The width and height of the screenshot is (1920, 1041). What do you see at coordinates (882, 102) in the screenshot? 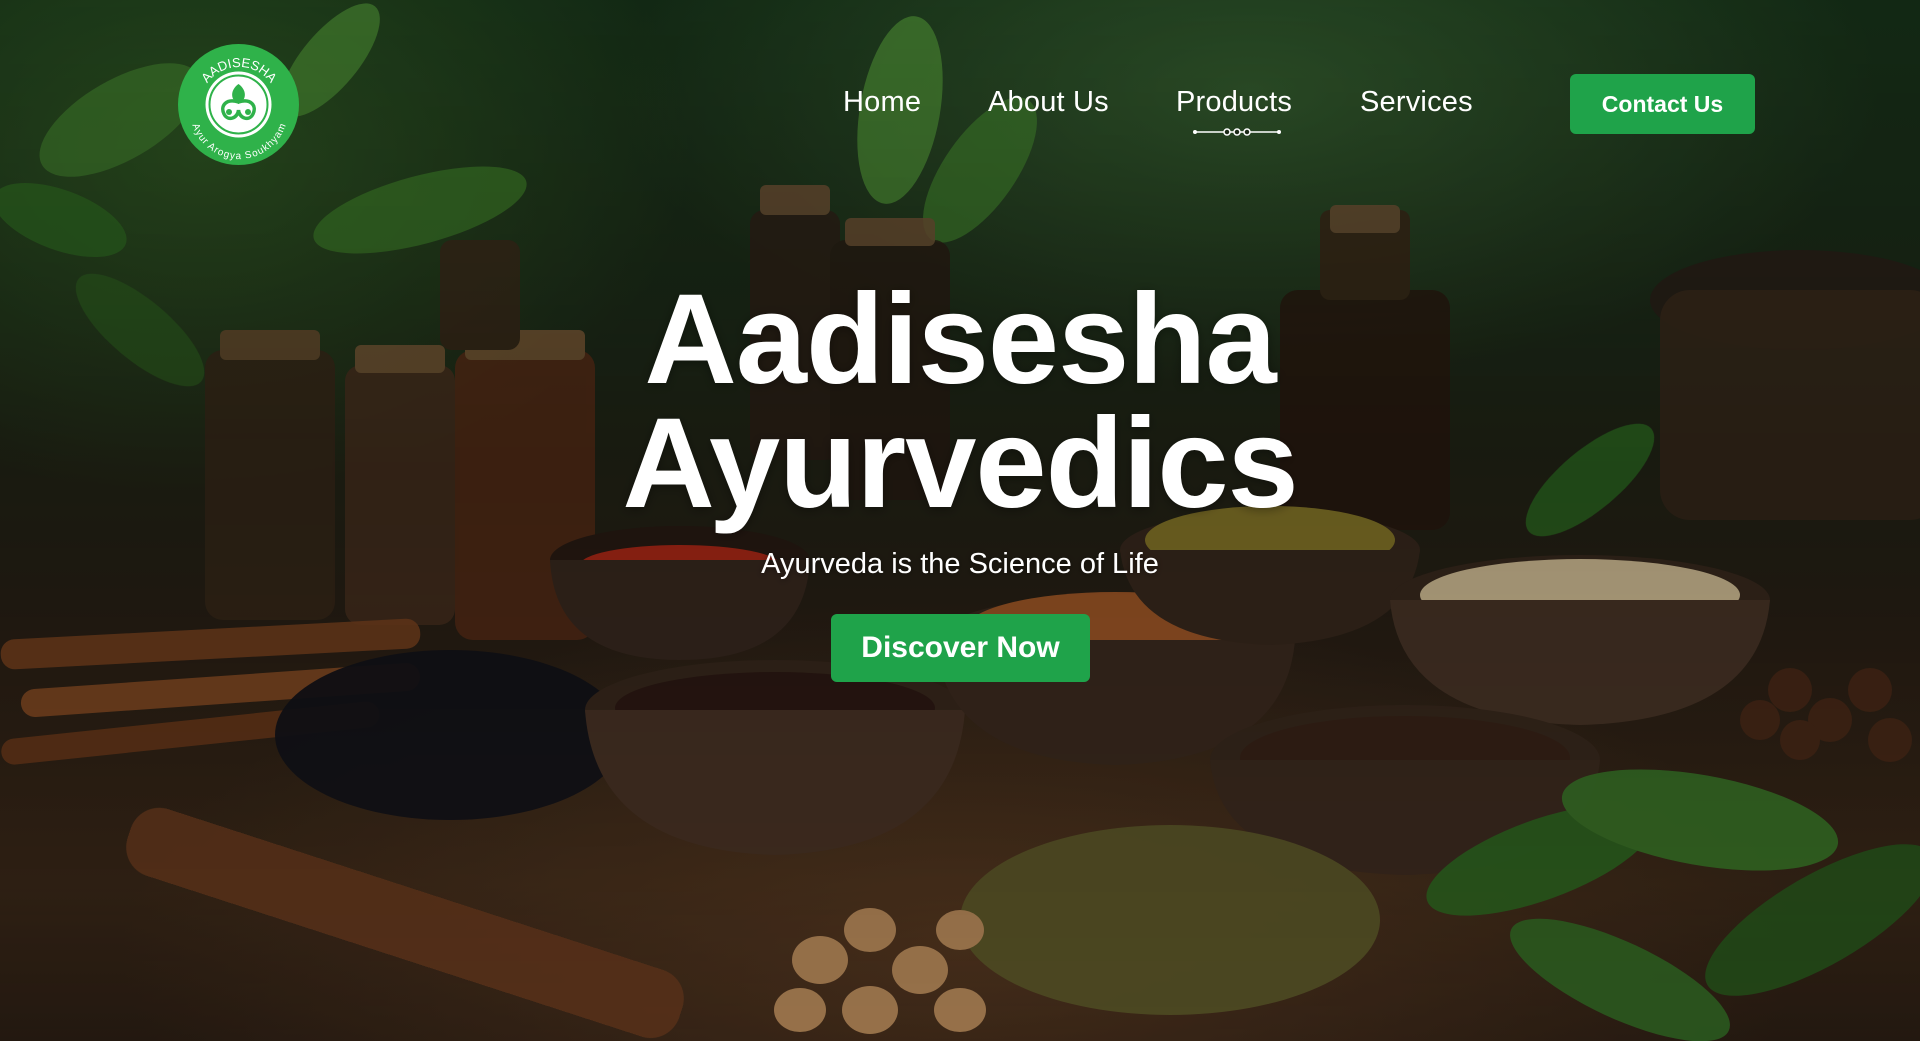
I see `nav-link-home: Home` at bounding box center [882, 102].